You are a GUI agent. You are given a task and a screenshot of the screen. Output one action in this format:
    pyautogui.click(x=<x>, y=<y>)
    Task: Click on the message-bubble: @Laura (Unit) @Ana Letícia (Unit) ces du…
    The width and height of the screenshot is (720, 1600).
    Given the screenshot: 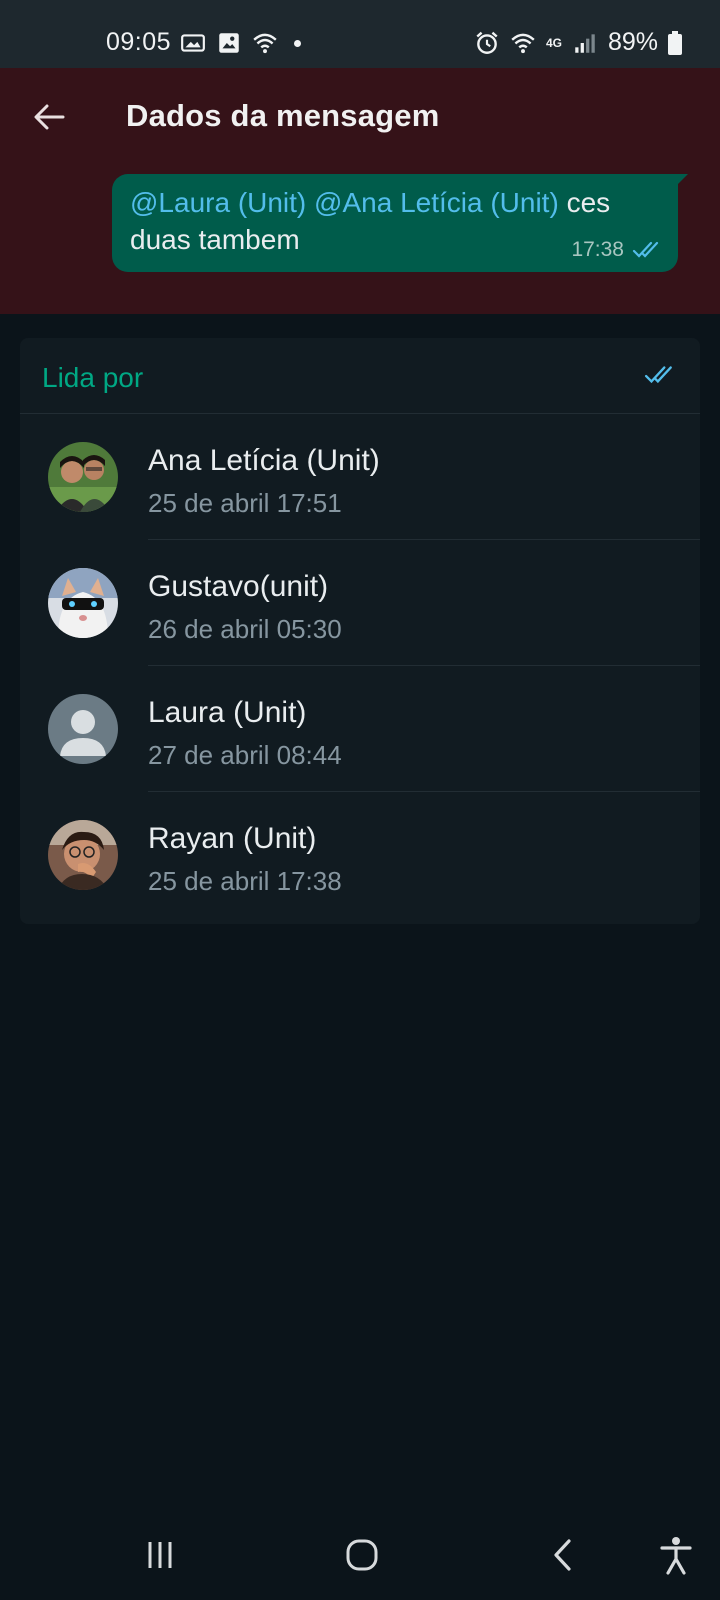 What is the action you would take?
    pyautogui.click(x=400, y=223)
    